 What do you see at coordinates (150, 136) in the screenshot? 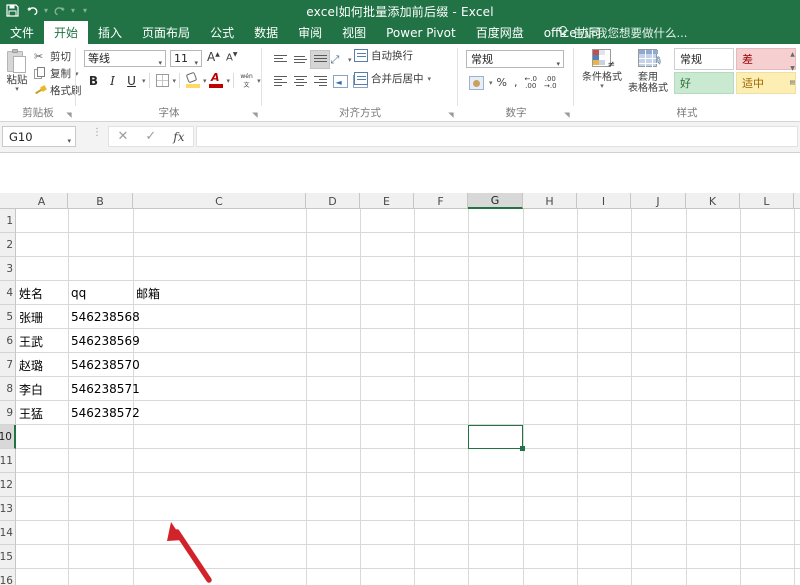
I see `enter-formula-icon: ✓` at bounding box center [150, 136].